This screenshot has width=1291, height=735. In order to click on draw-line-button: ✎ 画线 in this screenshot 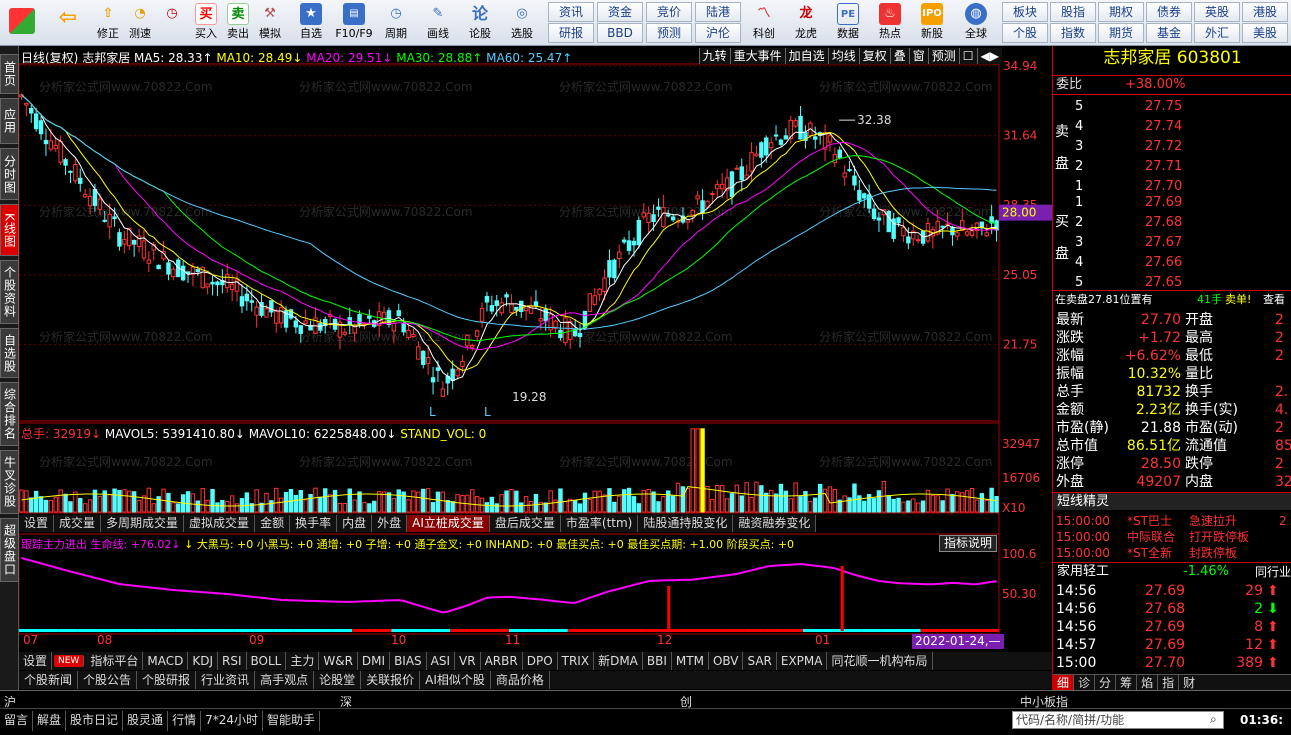, I will do `click(438, 23)`.